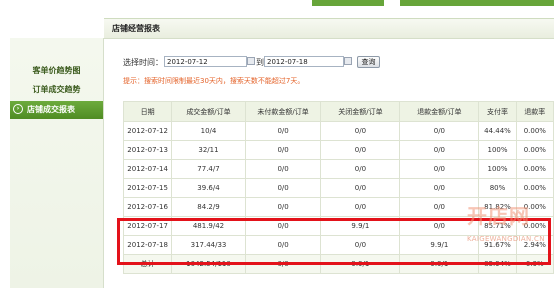 This screenshot has height=288, width=554. I want to click on table-cell: 1042.54/110, so click(208, 264).